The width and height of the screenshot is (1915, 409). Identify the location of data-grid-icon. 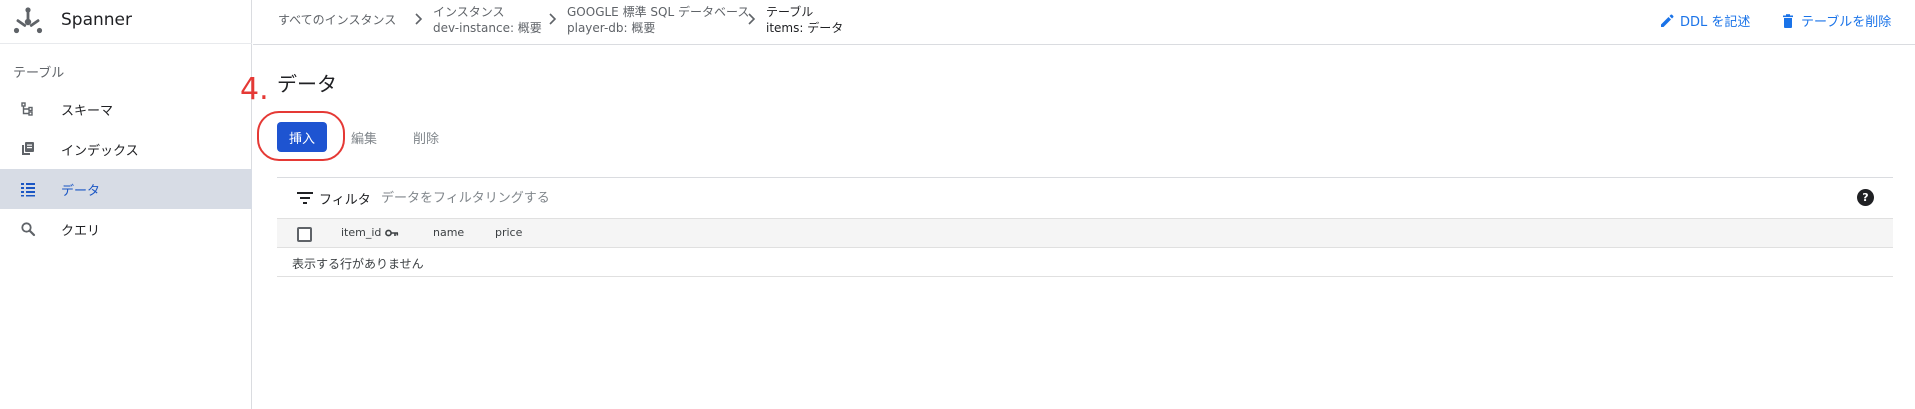
(28, 190).